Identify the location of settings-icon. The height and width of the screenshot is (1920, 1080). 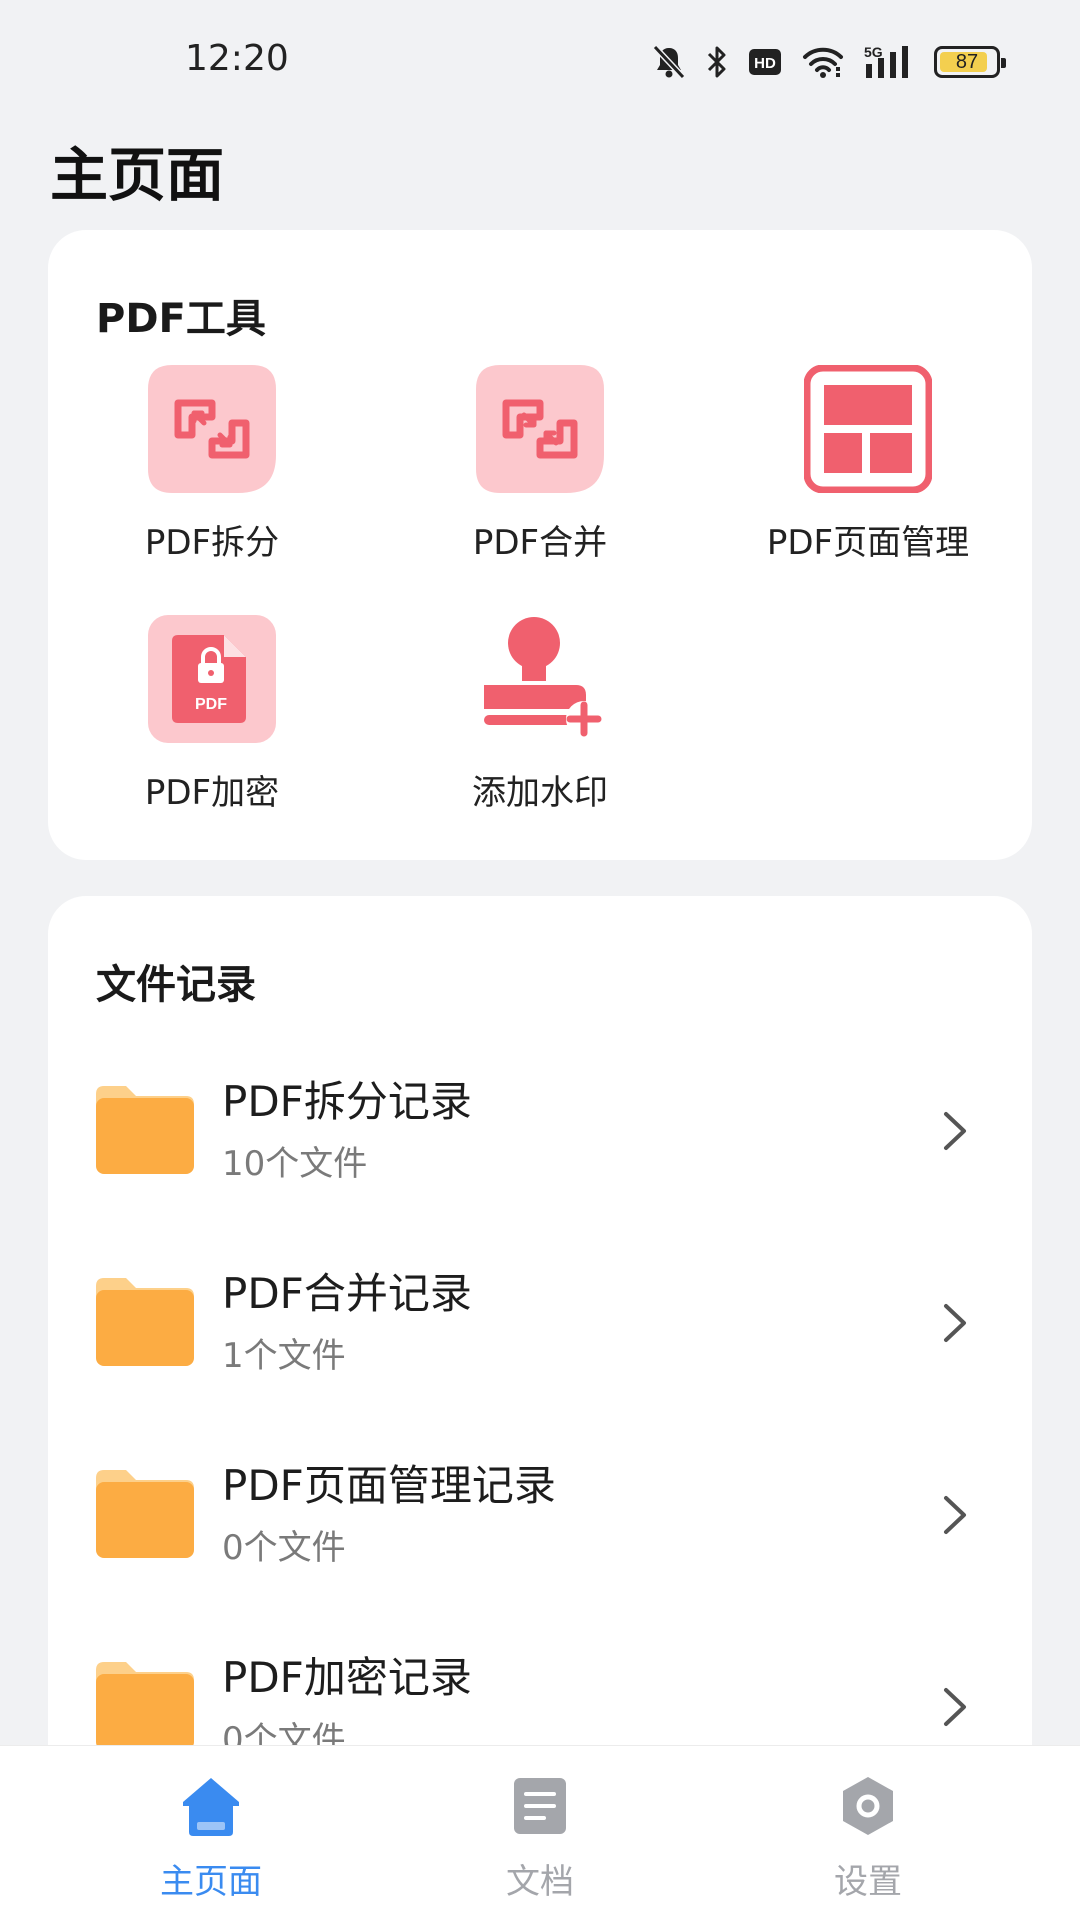
(868, 1806).